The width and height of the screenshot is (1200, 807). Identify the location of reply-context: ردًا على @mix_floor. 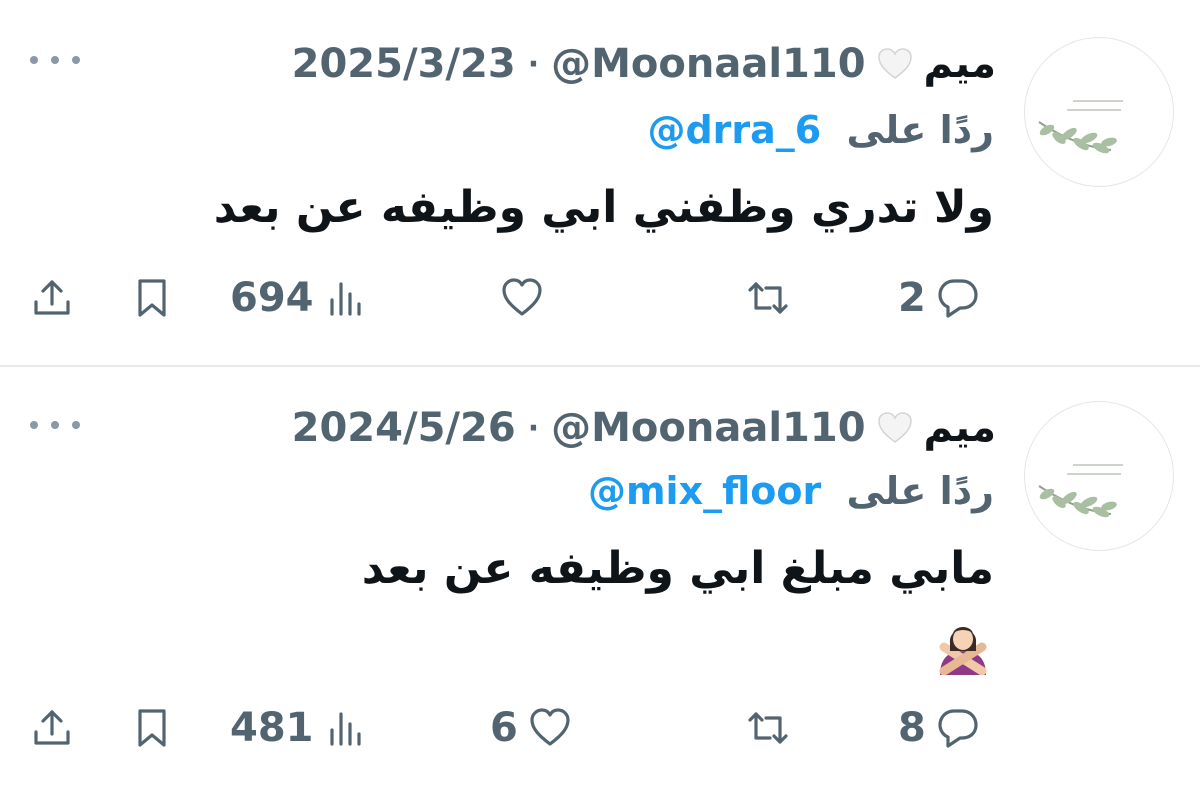
(791, 491).